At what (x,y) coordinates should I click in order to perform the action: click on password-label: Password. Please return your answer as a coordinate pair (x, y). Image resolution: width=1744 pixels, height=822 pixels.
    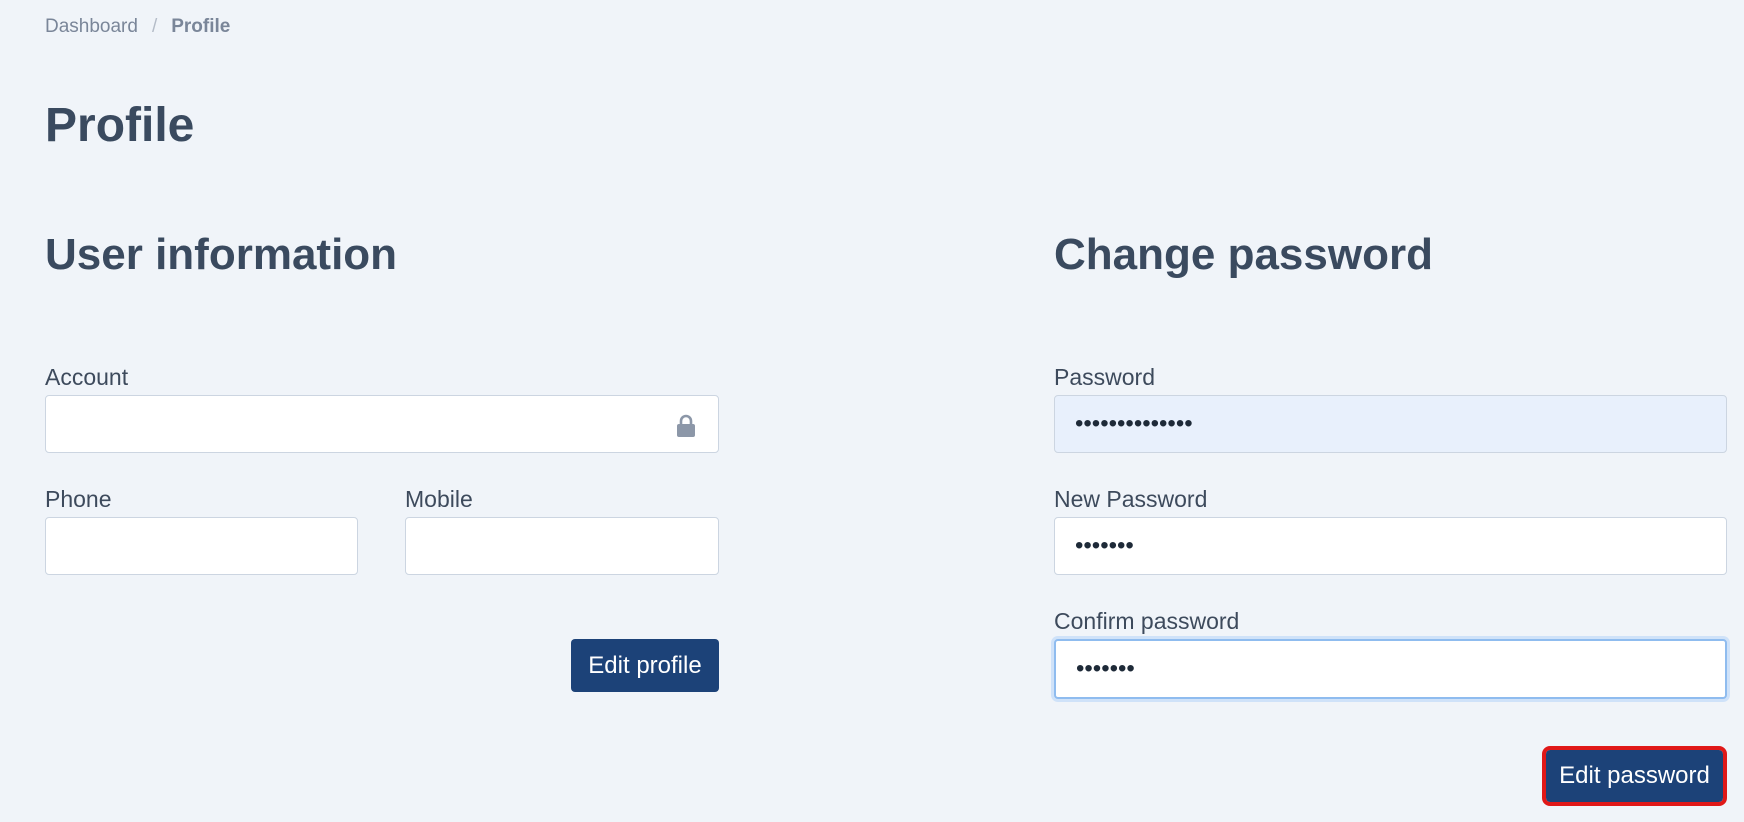
    Looking at the image, I should click on (1104, 377).